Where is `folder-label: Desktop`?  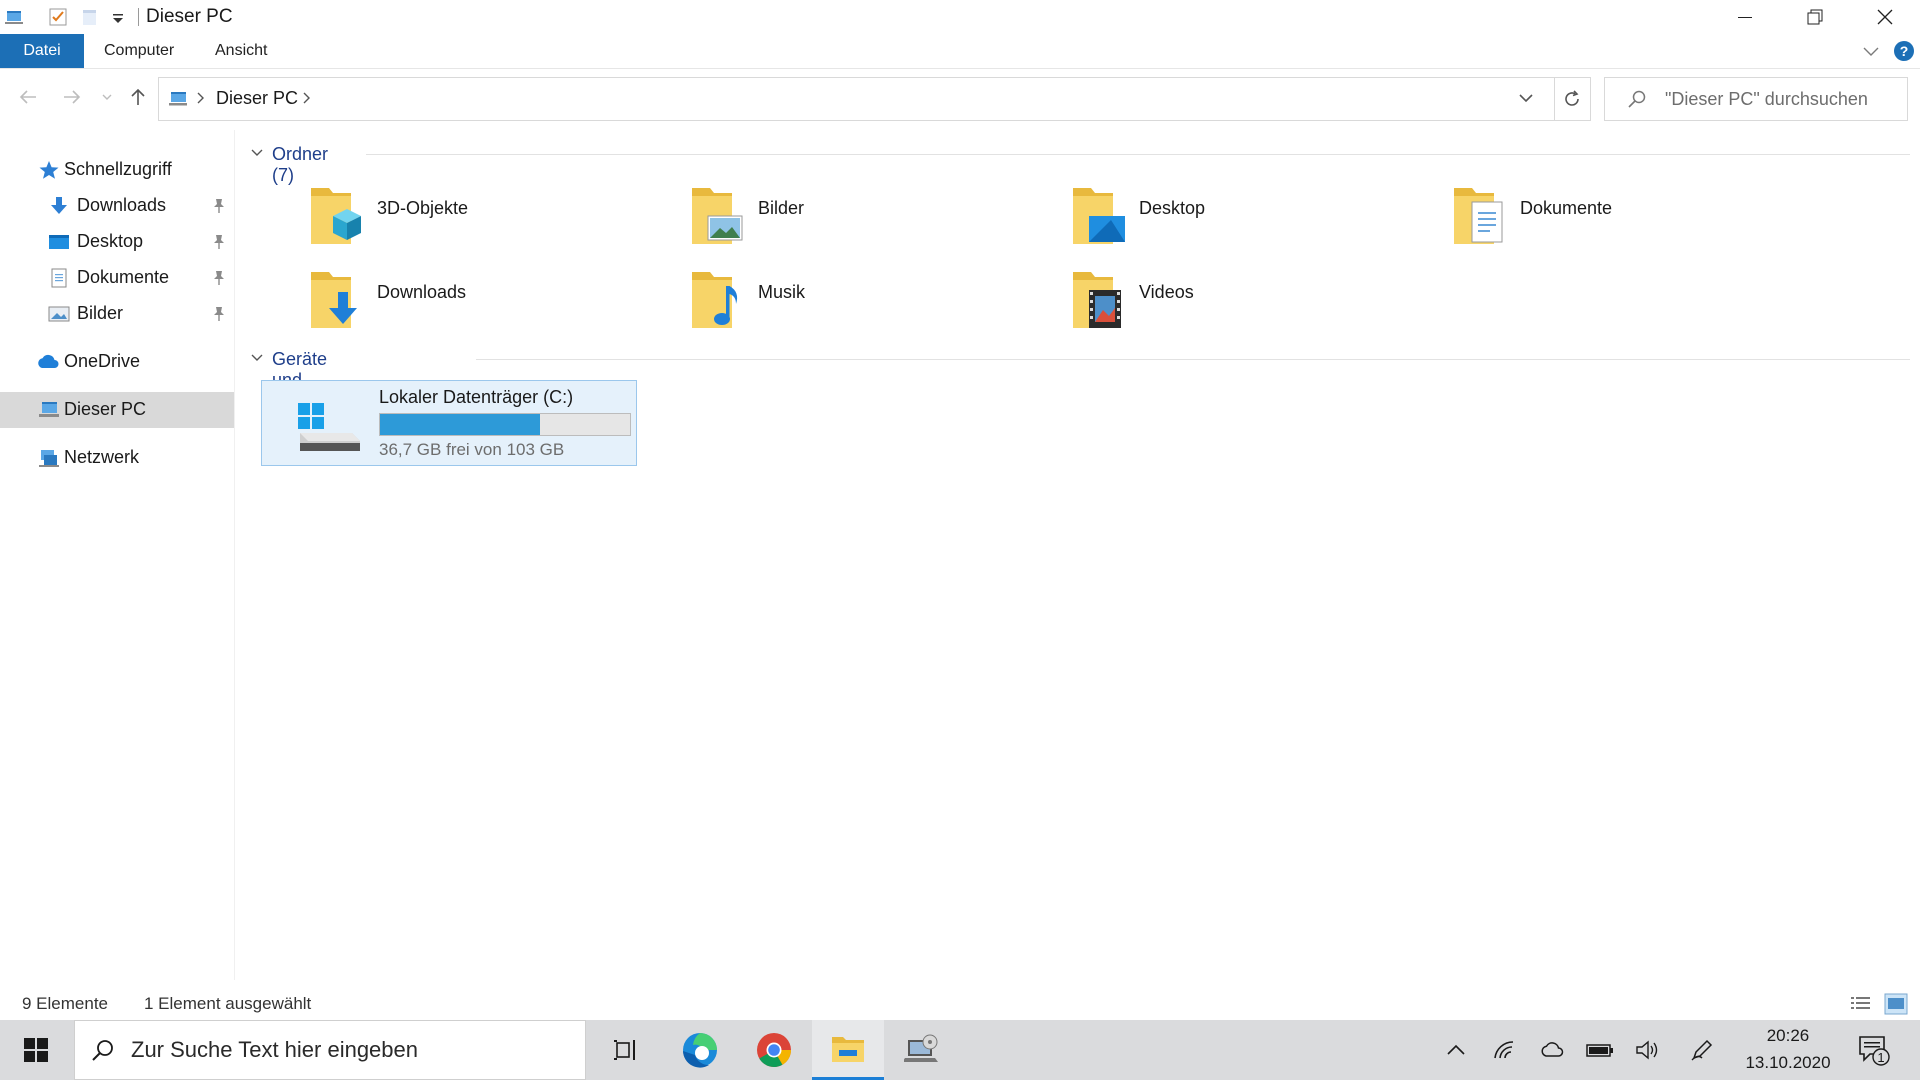 folder-label: Desktop is located at coordinates (1172, 208).